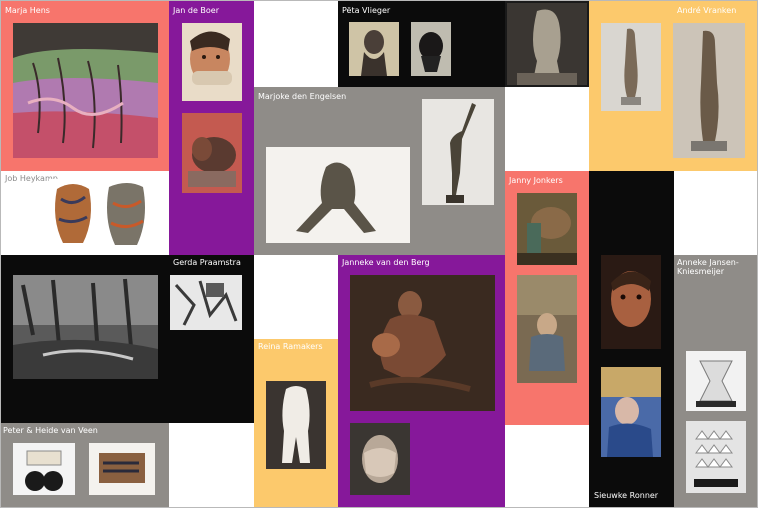 The image size is (758, 508). I want to click on tile-gerda-praamstra: Gerda Praamstra, so click(211, 339).